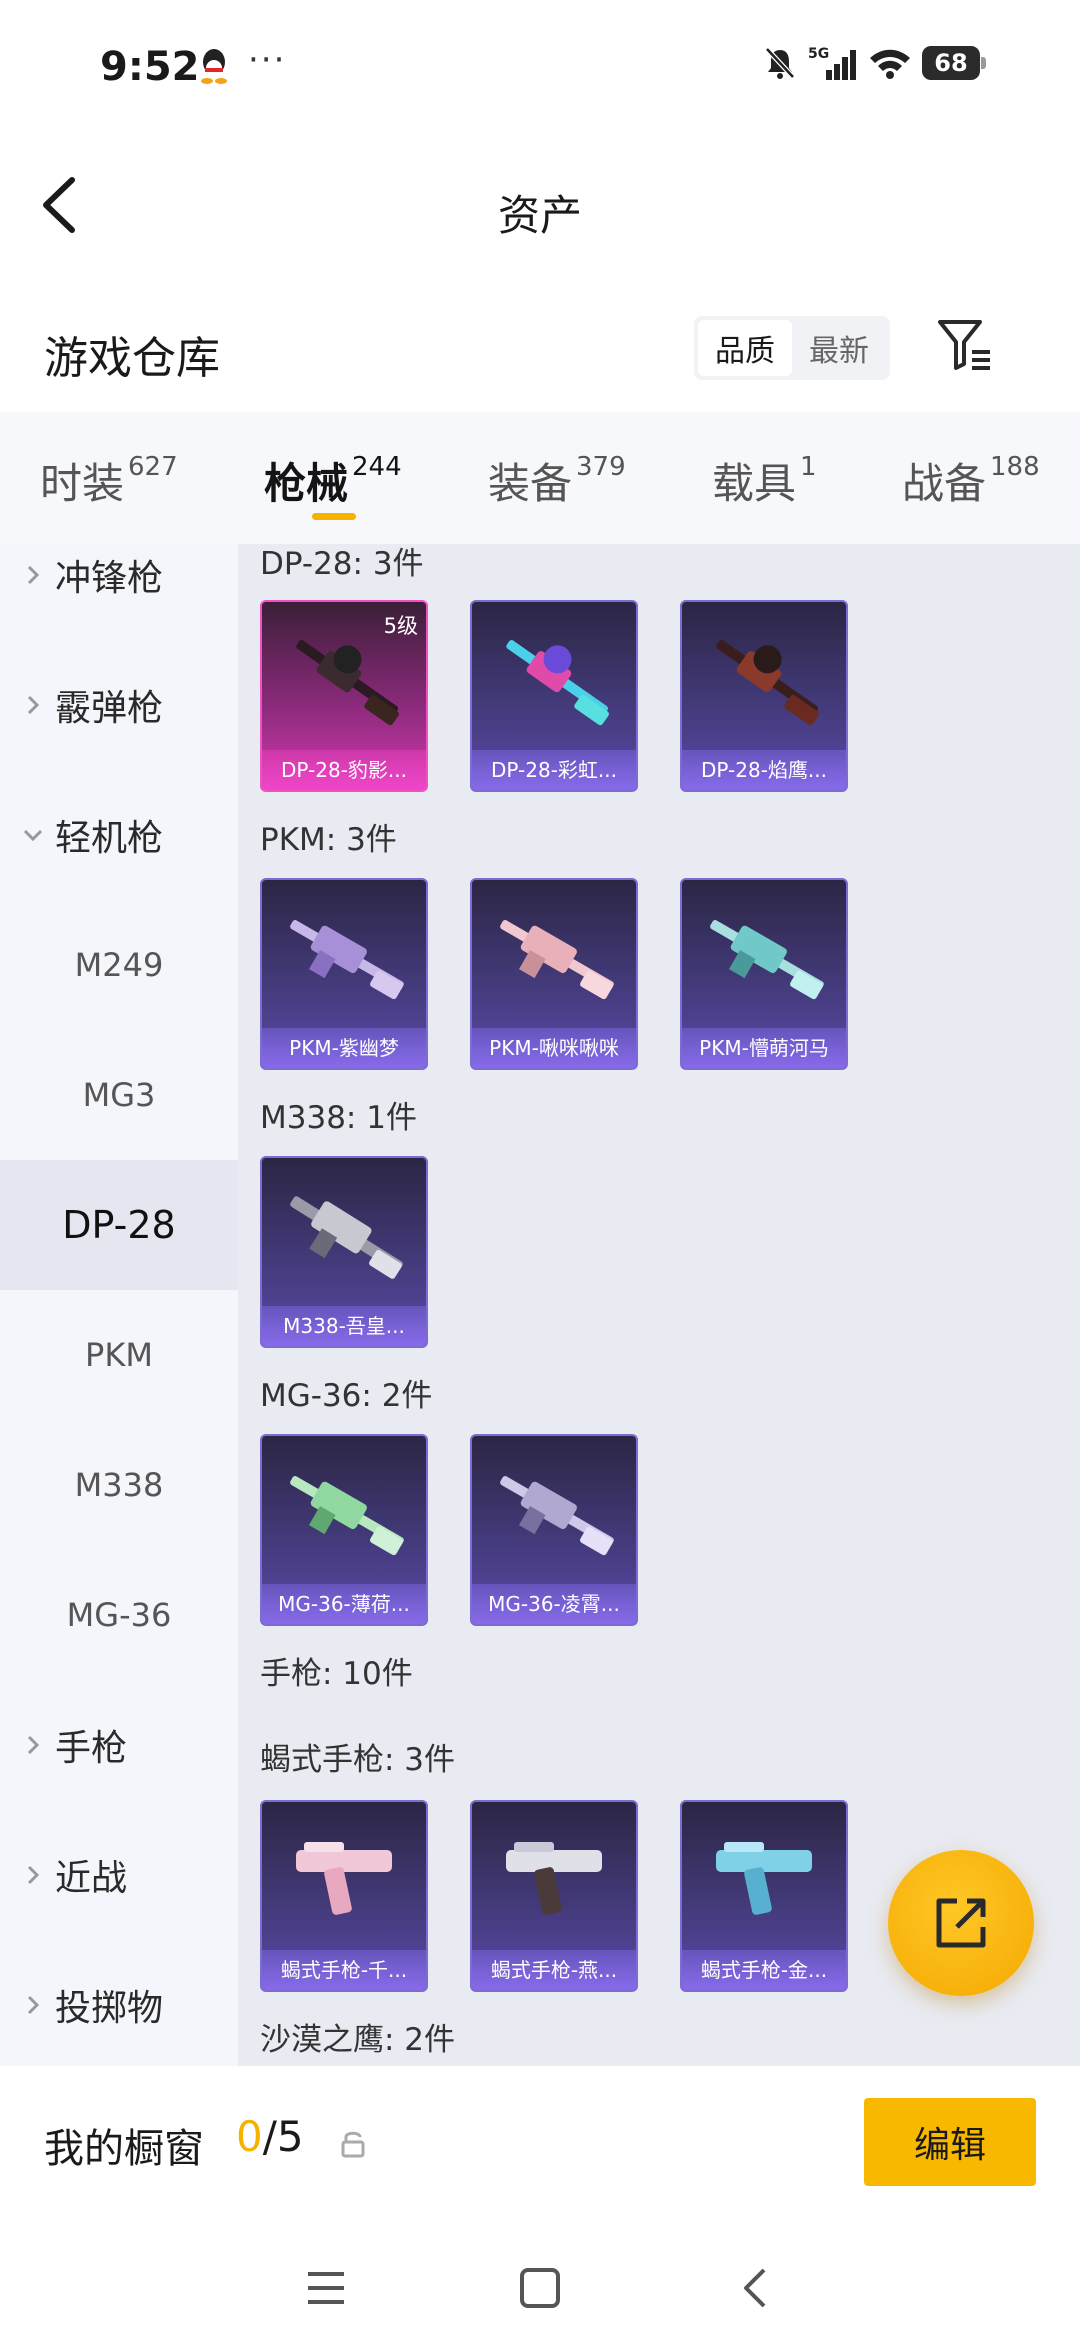  I want to click on group-header-m338: M338: 1件, so click(338, 1118).